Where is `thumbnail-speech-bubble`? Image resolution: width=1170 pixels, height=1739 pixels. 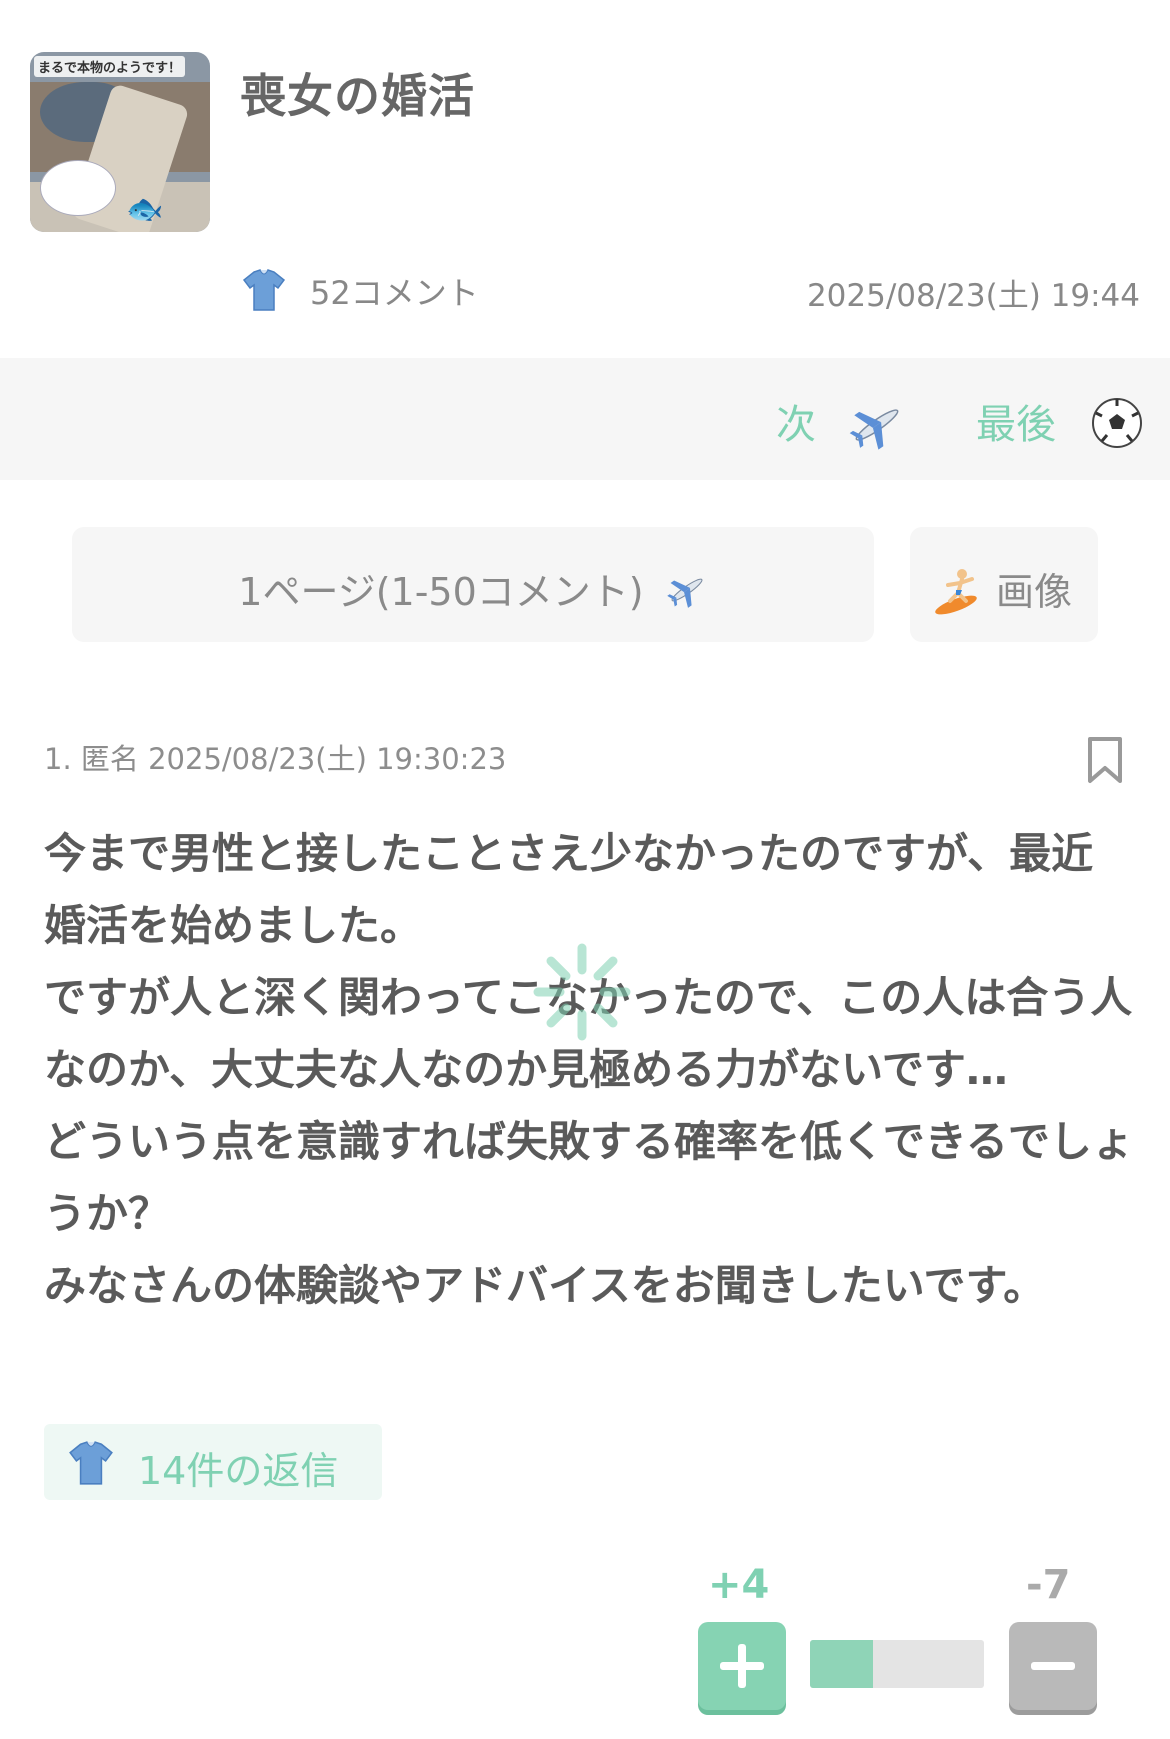
thumbnail-speech-bubble is located at coordinates (78, 188).